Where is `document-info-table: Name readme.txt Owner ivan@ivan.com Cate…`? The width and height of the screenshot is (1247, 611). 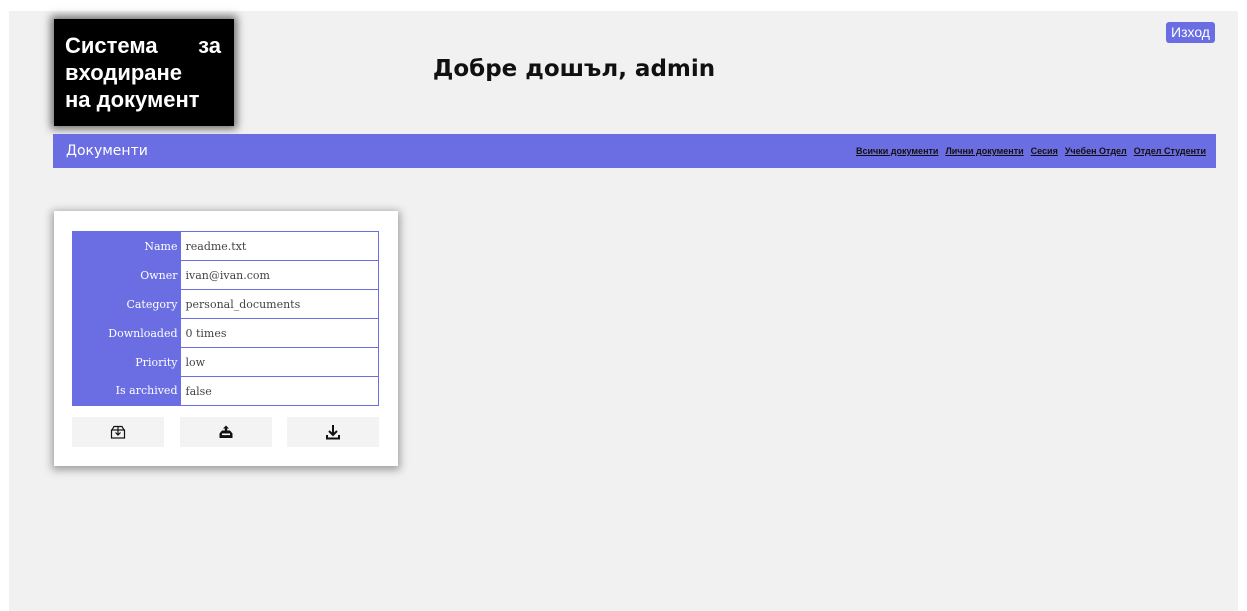 document-info-table: Name readme.txt Owner ivan@ivan.com Cate… is located at coordinates (225, 318).